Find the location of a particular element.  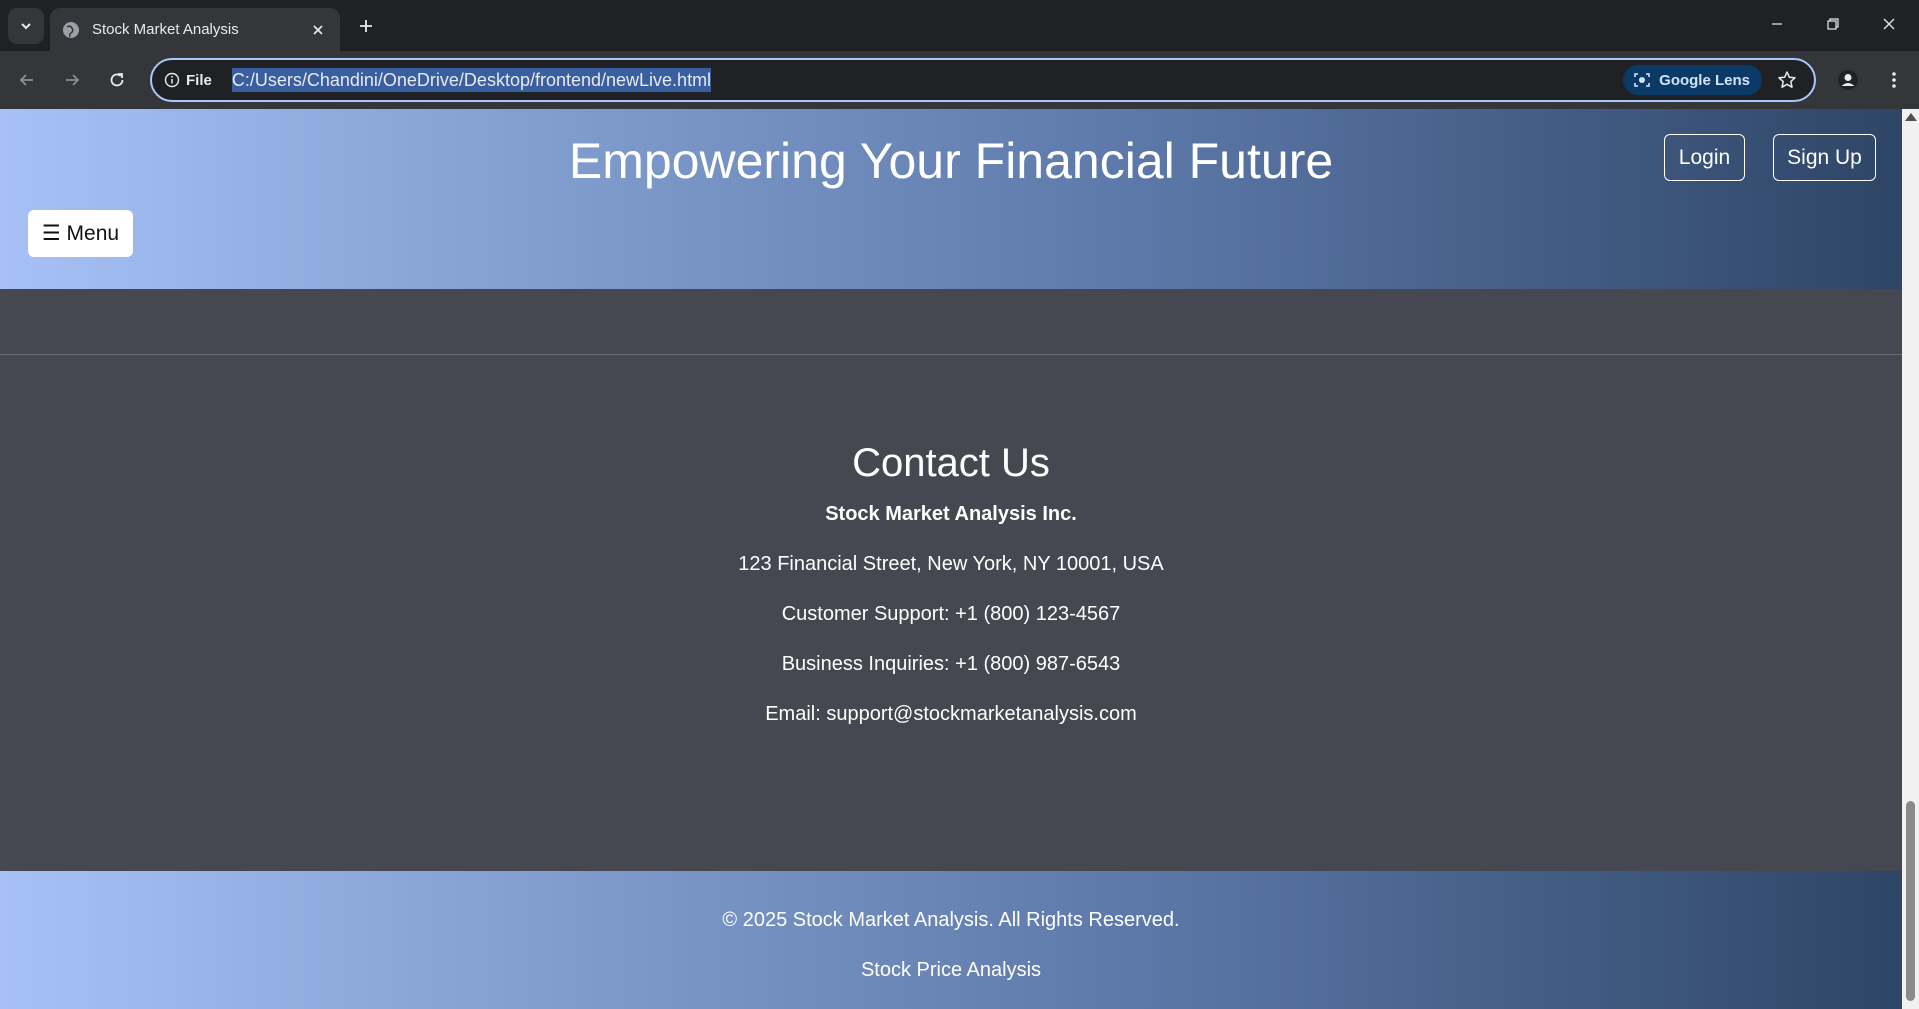

camera-search-icon is located at coordinates (1642, 80).